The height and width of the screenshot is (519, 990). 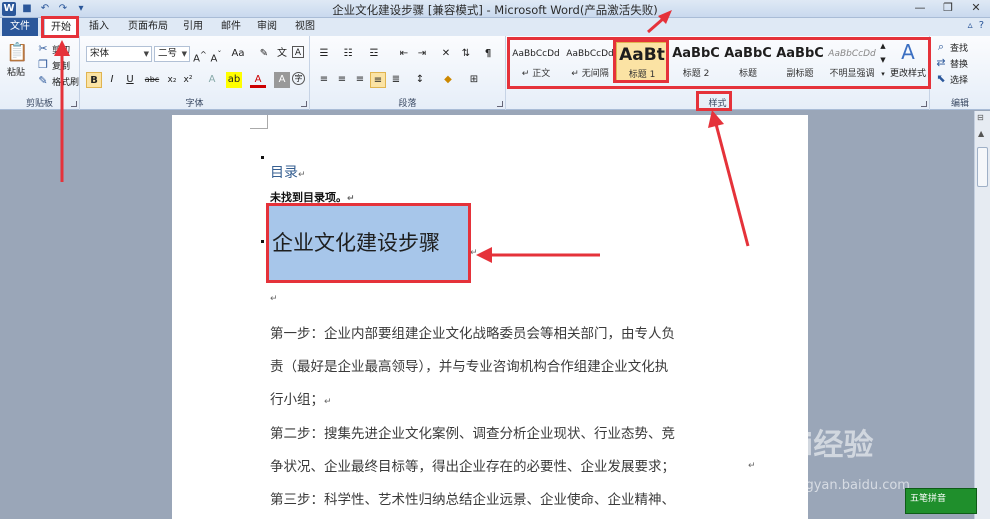 What do you see at coordinates (716, 119) in the screenshot?
I see `arrow-head-styles-label` at bounding box center [716, 119].